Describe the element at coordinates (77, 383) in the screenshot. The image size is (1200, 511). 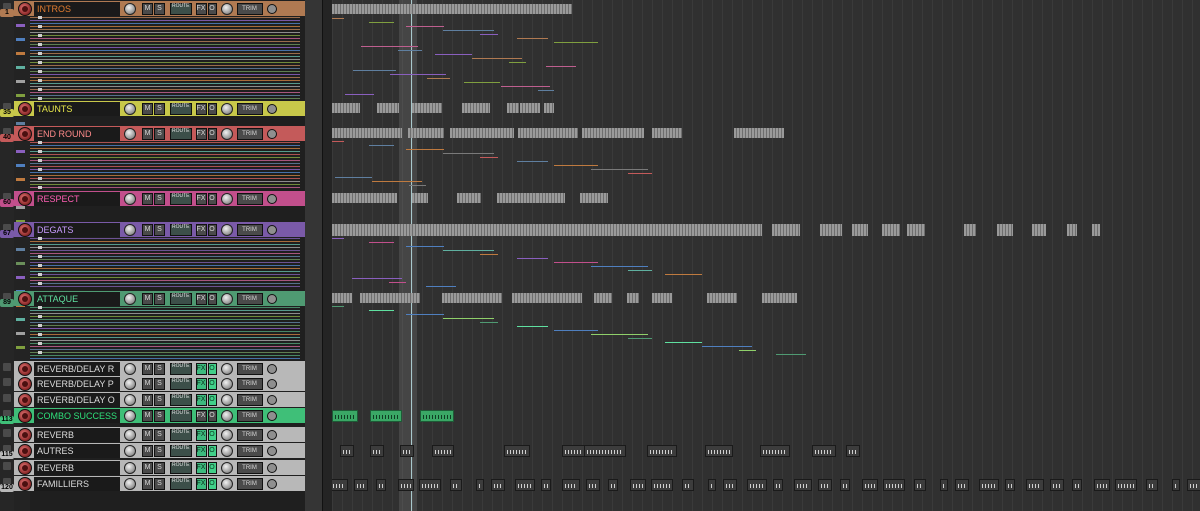
I see `track-name: REVERB/DELAY P` at that location.